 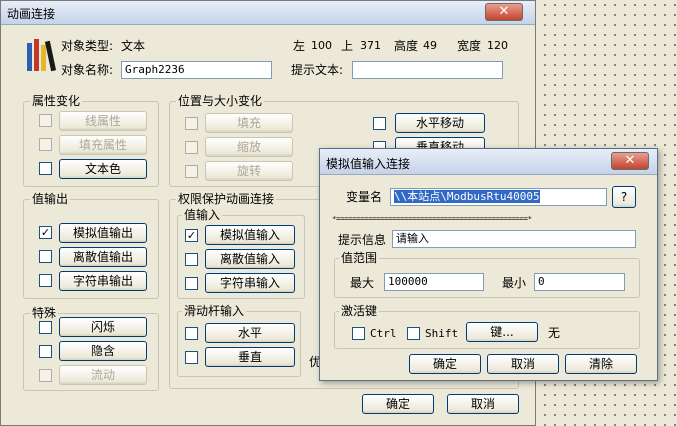 I want to click on group-title: 特殊, so click(x=44, y=313).